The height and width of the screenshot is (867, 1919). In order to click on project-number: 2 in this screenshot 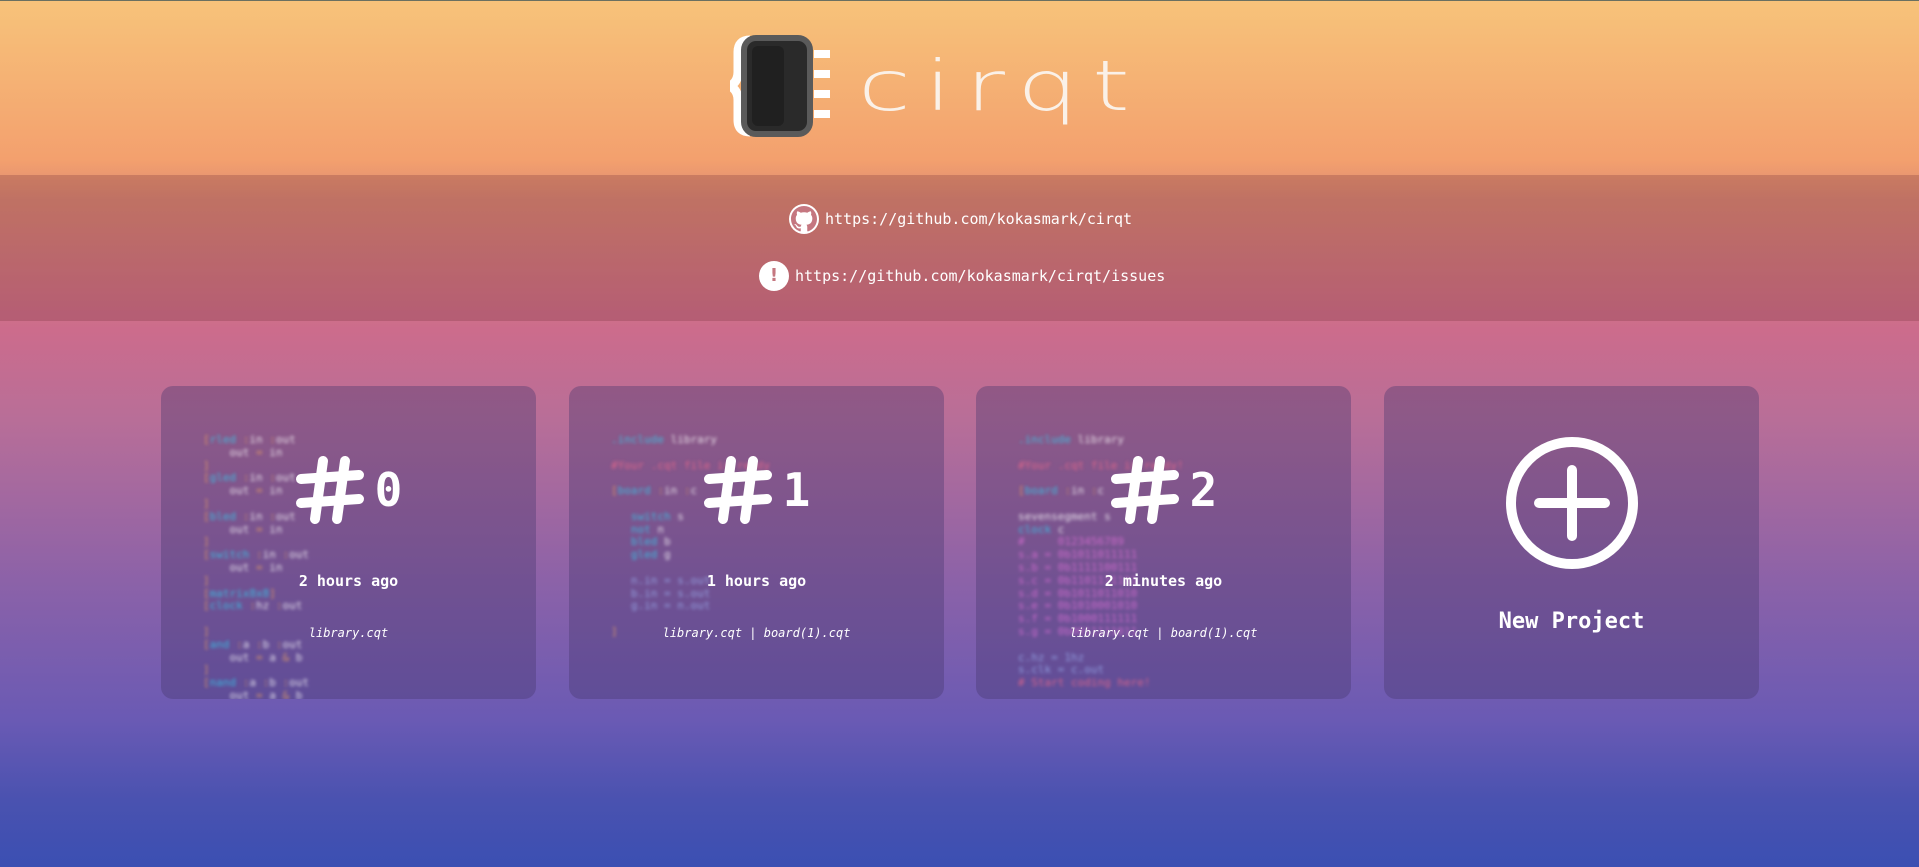, I will do `click(1203, 490)`.